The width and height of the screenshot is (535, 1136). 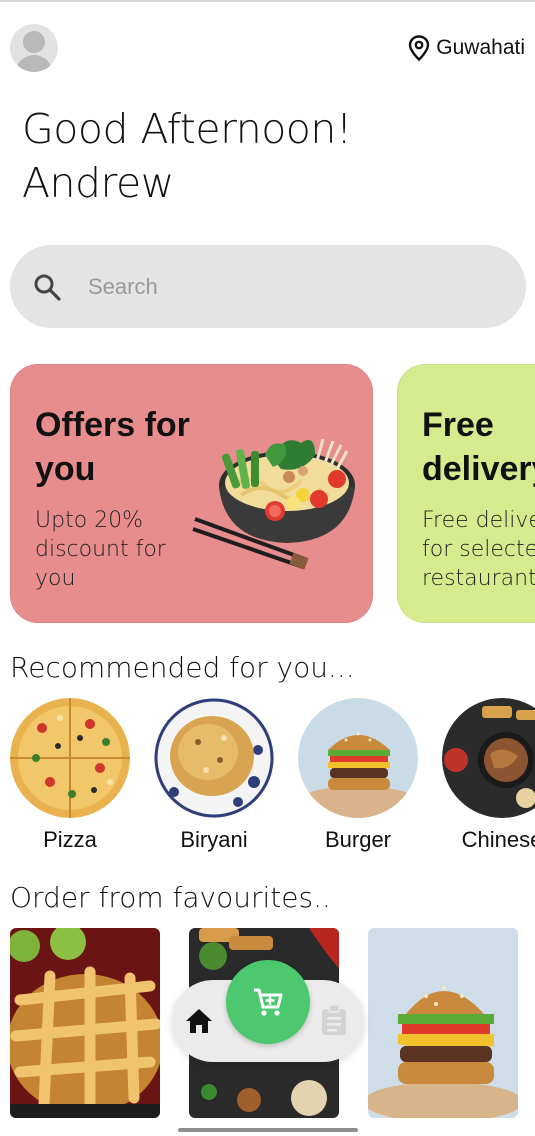 I want to click on category-burger: Burger, so click(x=358, y=775).